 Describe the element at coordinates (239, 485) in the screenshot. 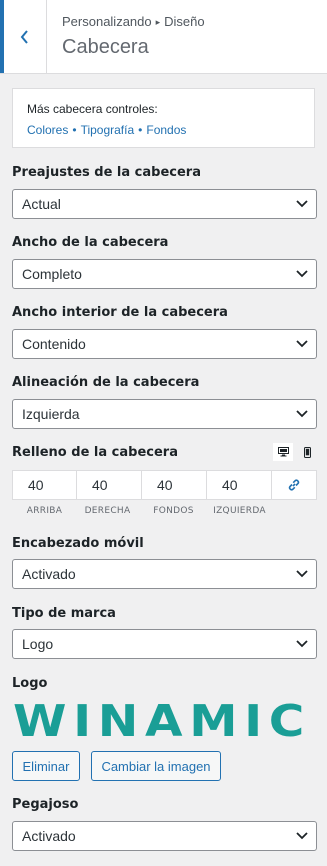

I see `padding-left-input: 40` at that location.